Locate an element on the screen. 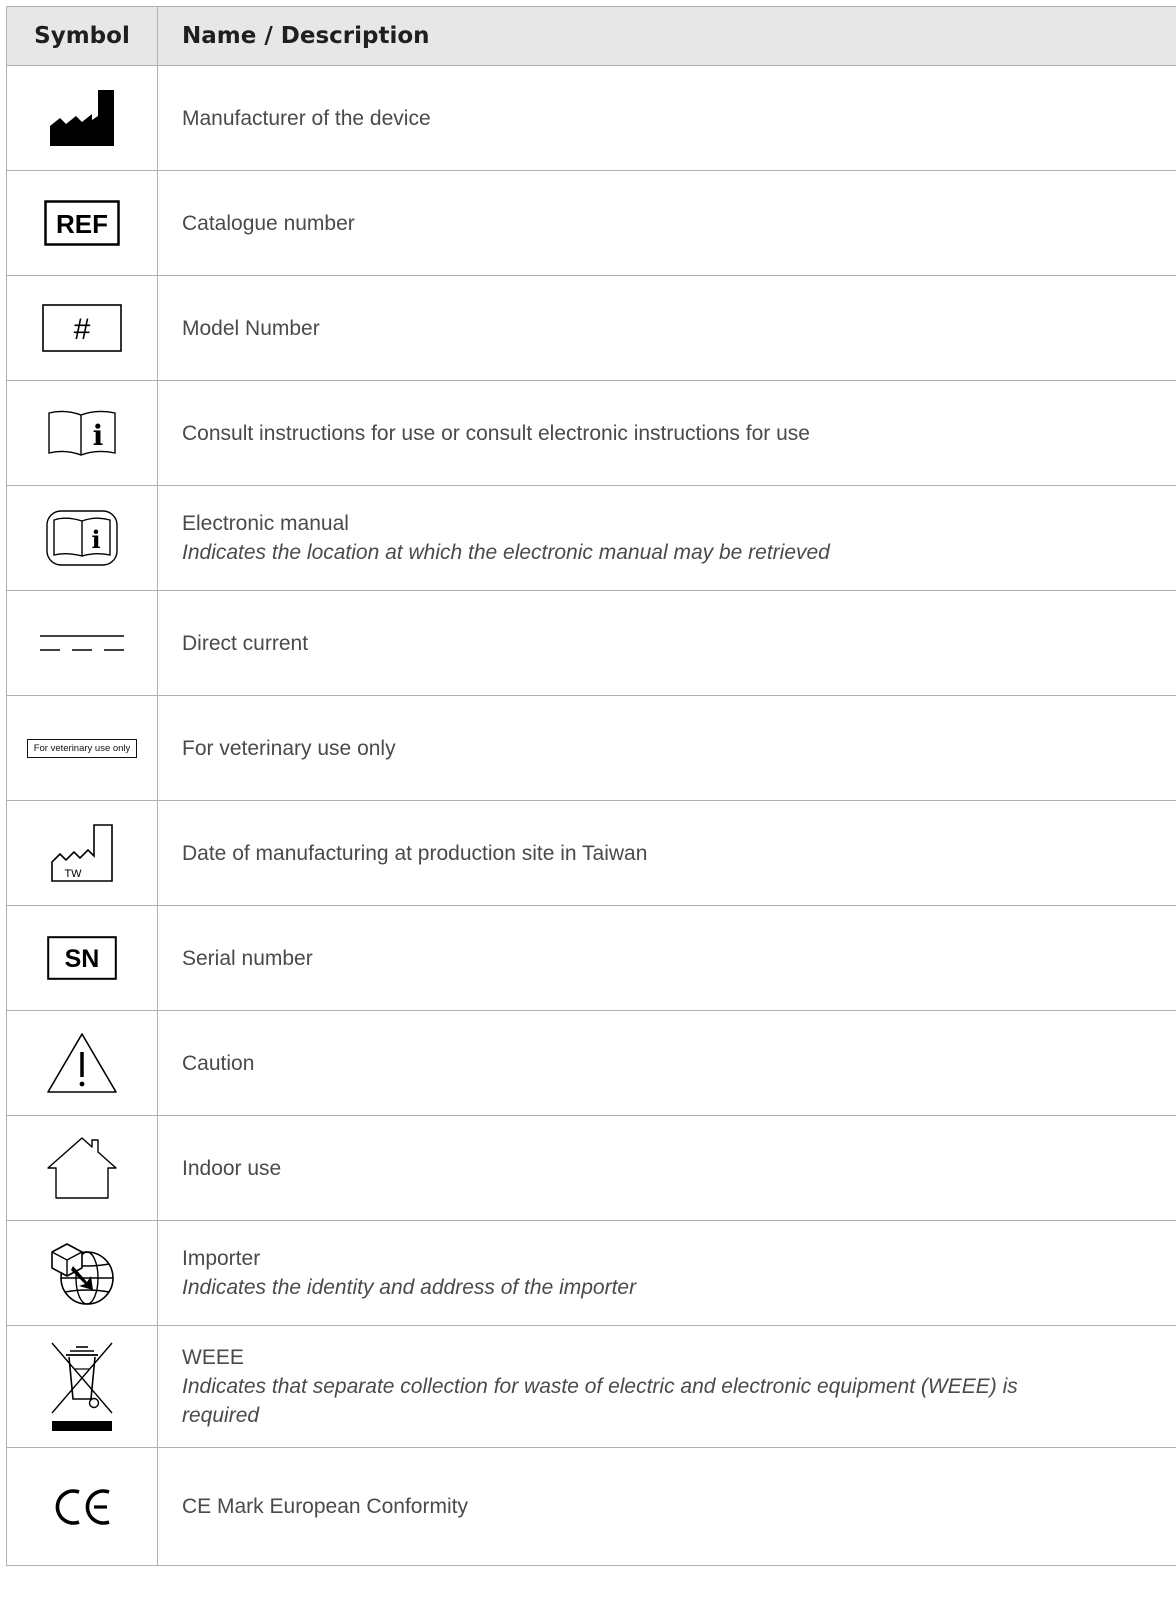 This screenshot has width=1176, height=1608. row-name: Catalogue number is located at coordinates (268, 223).